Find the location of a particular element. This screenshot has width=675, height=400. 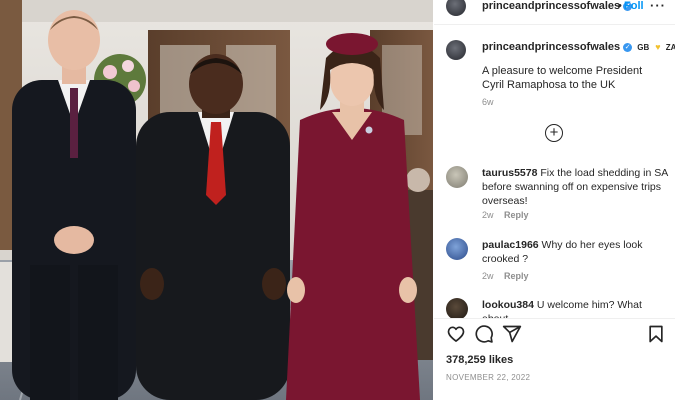

post-header: princeandprincessofwales ✓ • Foll ··· is located at coordinates (554, 8).